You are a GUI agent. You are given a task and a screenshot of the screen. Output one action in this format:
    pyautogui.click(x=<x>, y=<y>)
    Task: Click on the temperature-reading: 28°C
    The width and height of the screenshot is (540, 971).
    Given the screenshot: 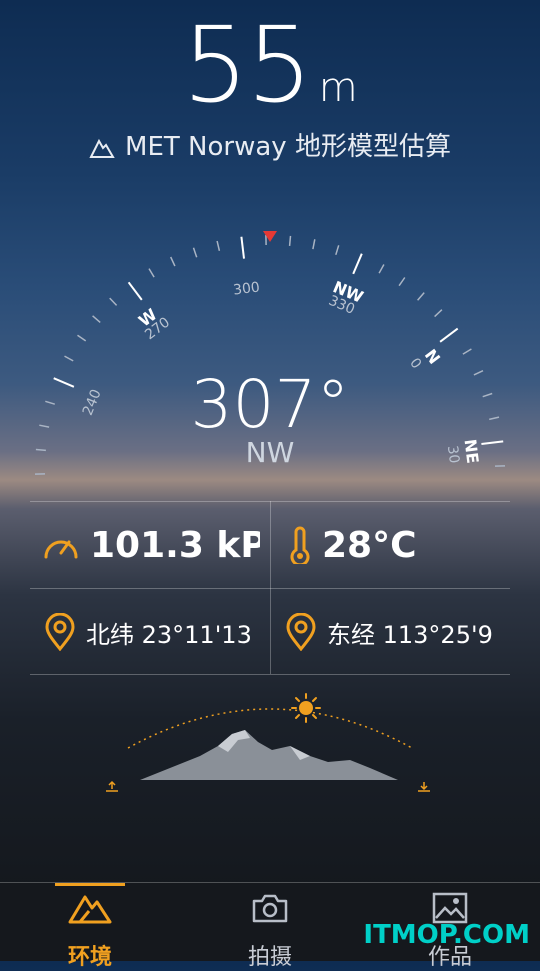 What is the action you would take?
    pyautogui.click(x=399, y=545)
    